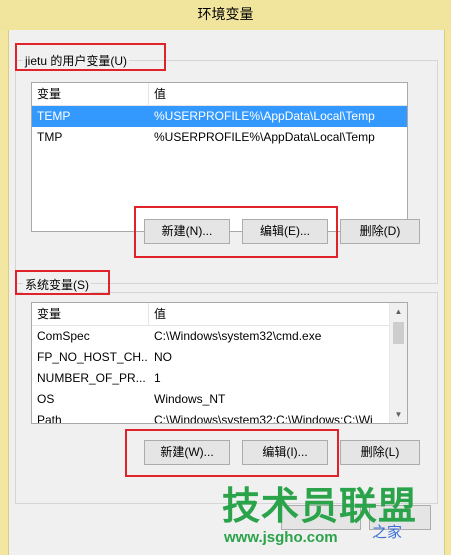 The image size is (451, 555). Describe the element at coordinates (46, 399) in the screenshot. I see `variable-name: OS` at that location.